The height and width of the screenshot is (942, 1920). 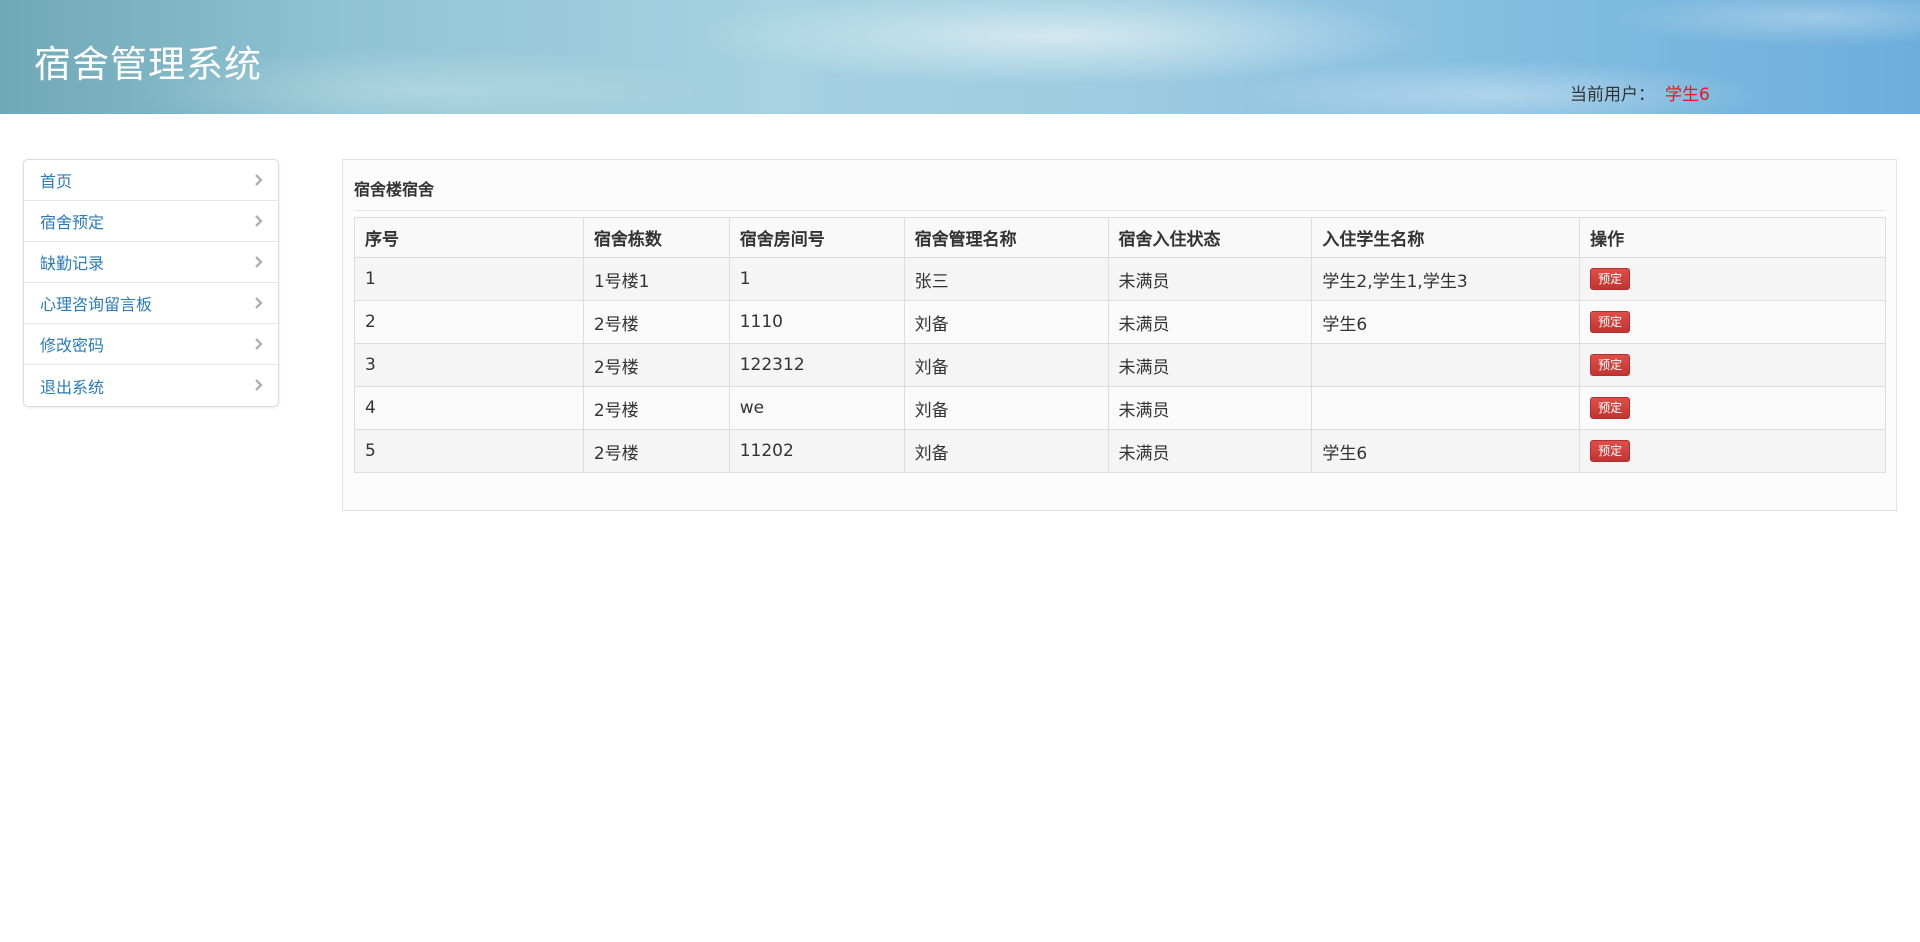 I want to click on table-row: 1 1号楼1 1 张三 未满员 学生2,学生1,学生3 预定, so click(x=1120, y=279).